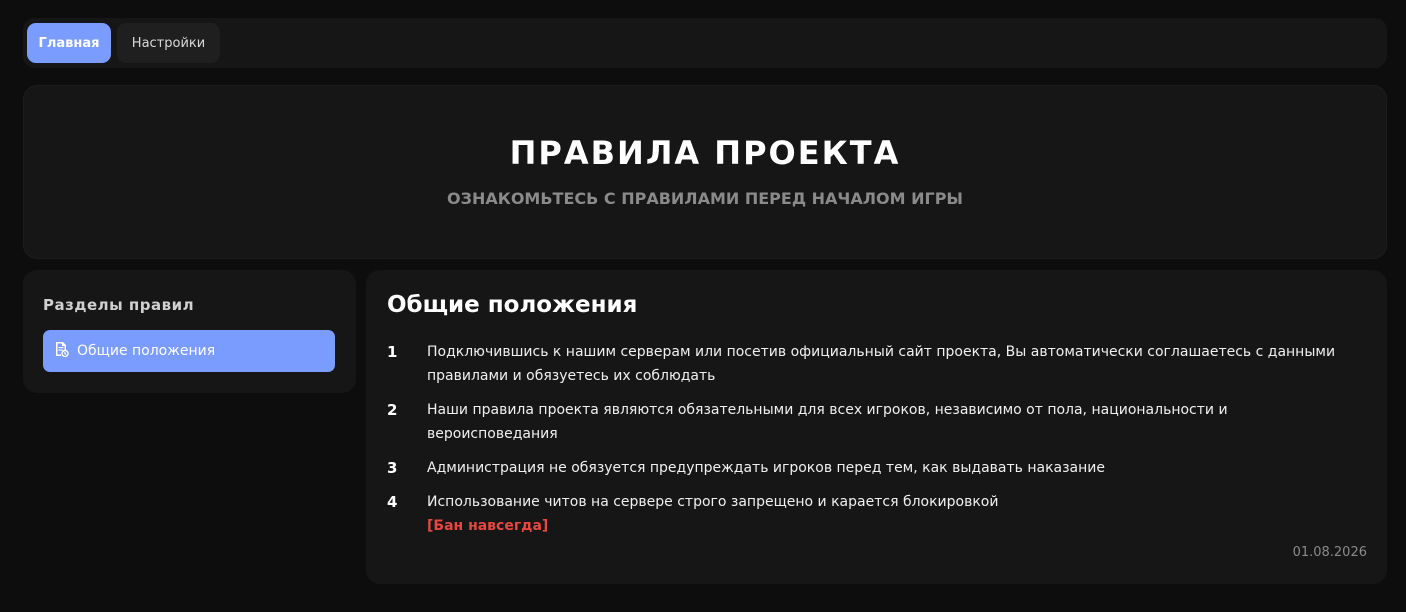 This screenshot has height=612, width=1406. What do you see at coordinates (705, 43) in the screenshot?
I see `top-nav: Главная Настройки` at bounding box center [705, 43].